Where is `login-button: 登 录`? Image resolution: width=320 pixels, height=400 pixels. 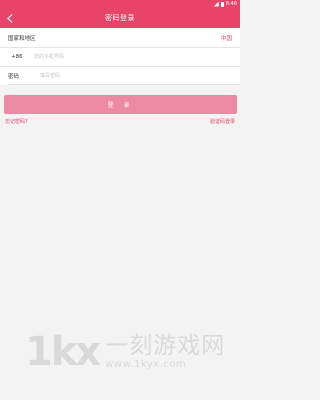
login-button: 登 录 is located at coordinates (120, 104).